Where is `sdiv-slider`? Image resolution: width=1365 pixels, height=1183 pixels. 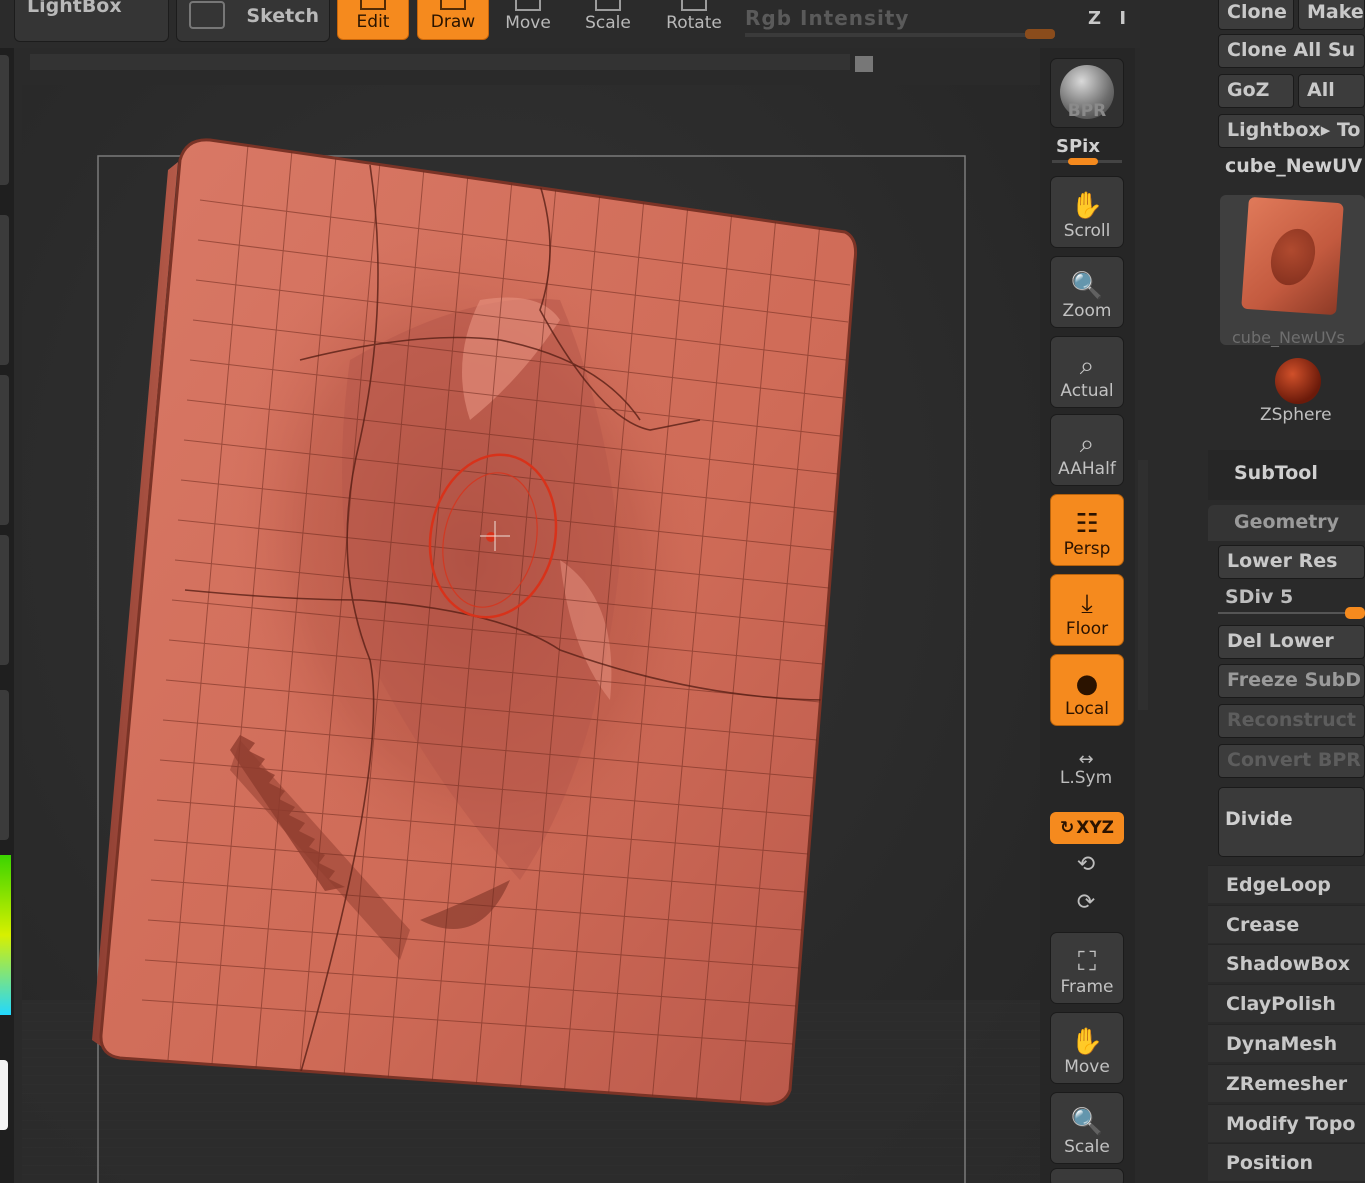
sdiv-slider is located at coordinates (1291, 613).